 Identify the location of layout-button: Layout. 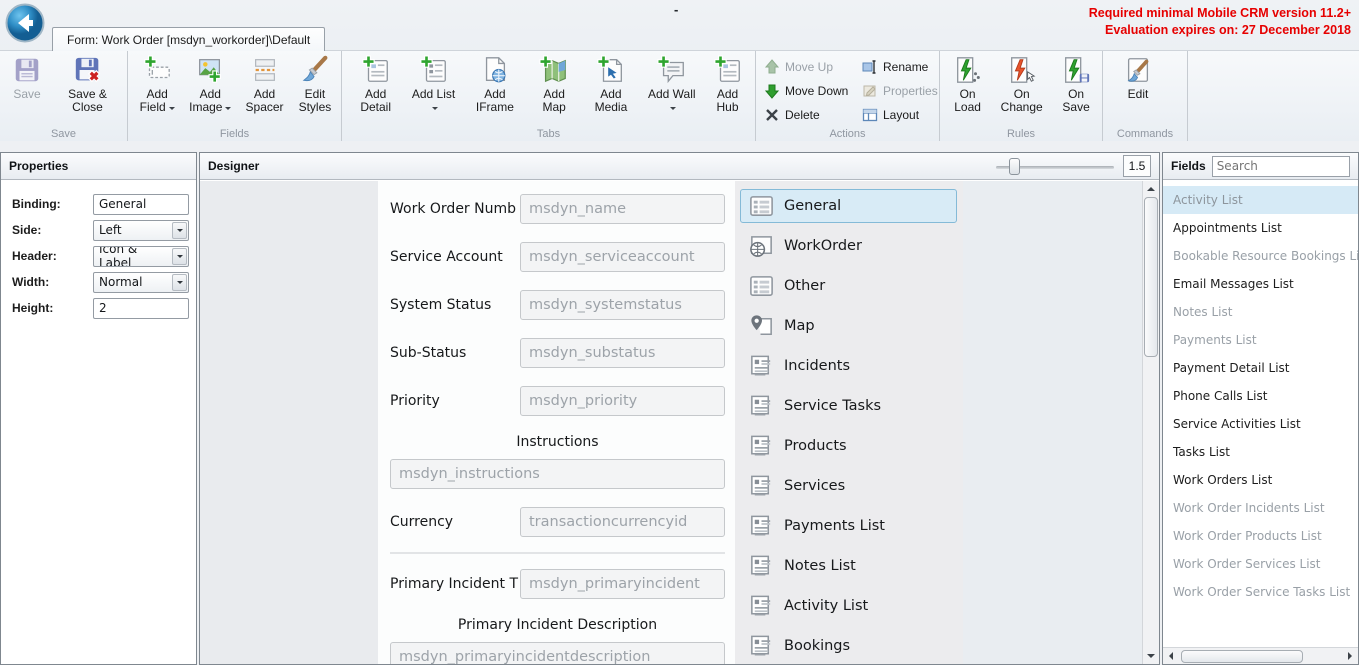
(899, 115).